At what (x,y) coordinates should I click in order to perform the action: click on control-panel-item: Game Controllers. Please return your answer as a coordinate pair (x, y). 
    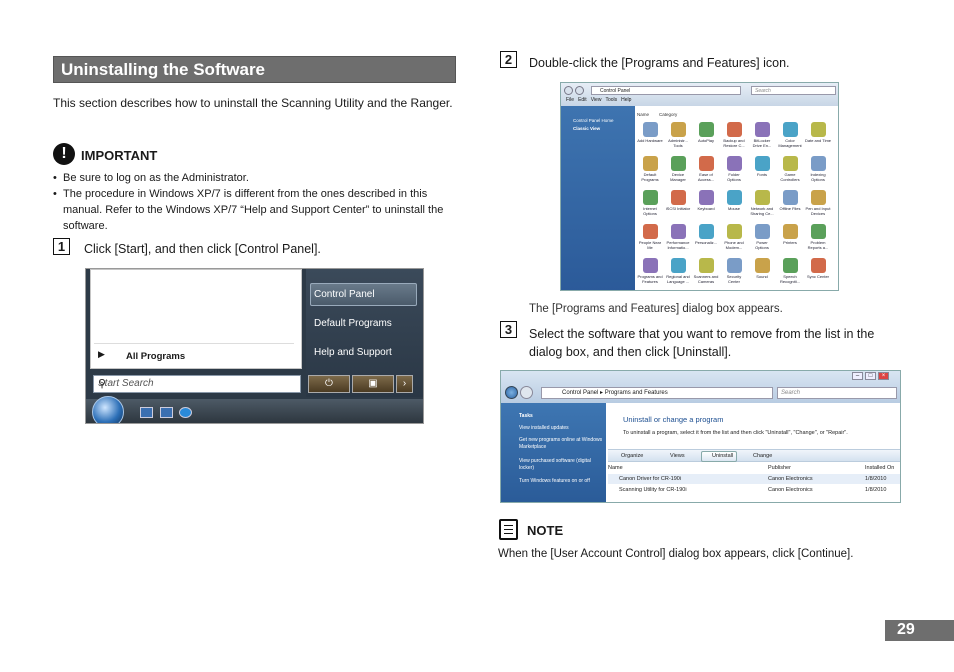
    Looking at the image, I should click on (790, 171).